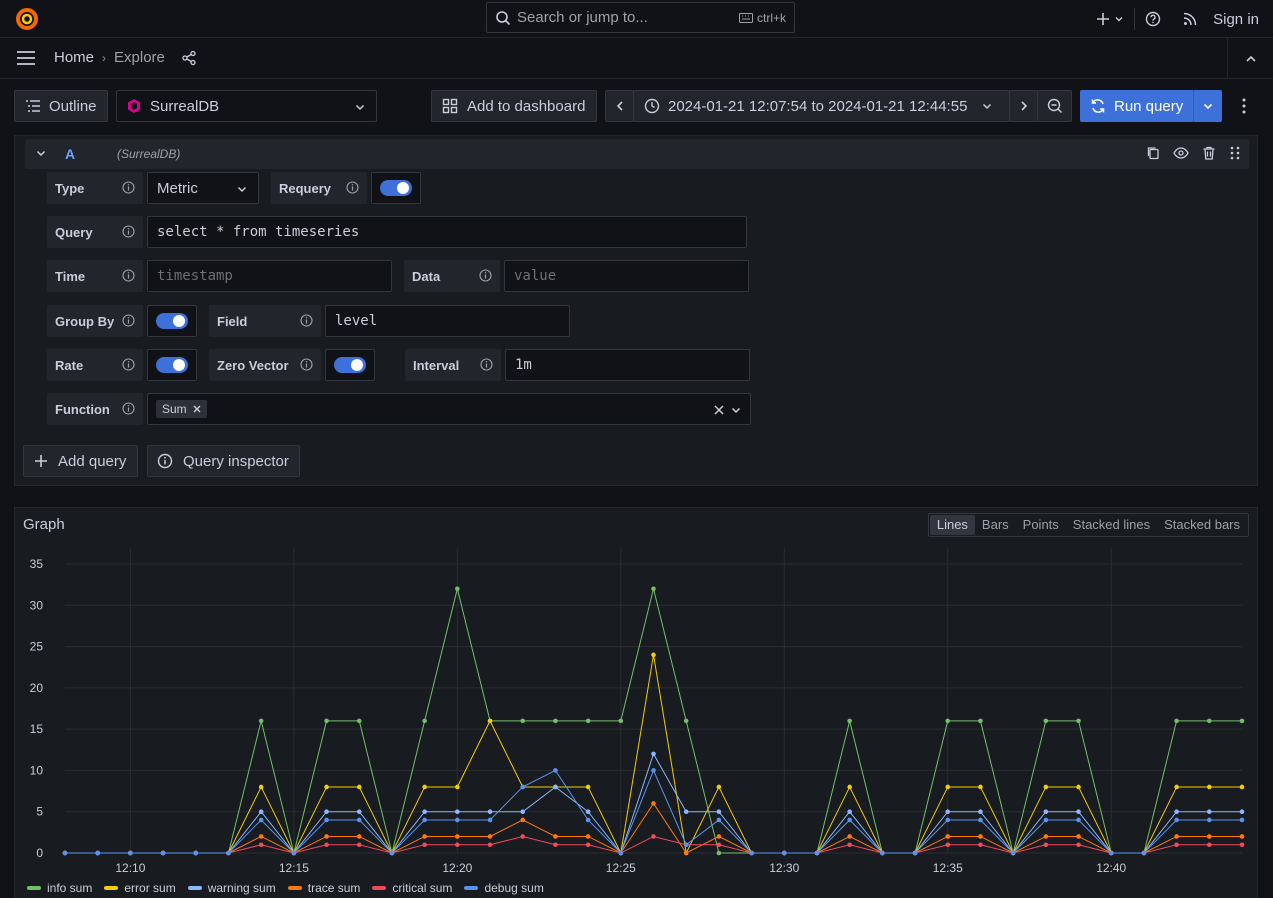 The height and width of the screenshot is (898, 1273). I want to click on collapse-chevron-icon, so click(41, 153).